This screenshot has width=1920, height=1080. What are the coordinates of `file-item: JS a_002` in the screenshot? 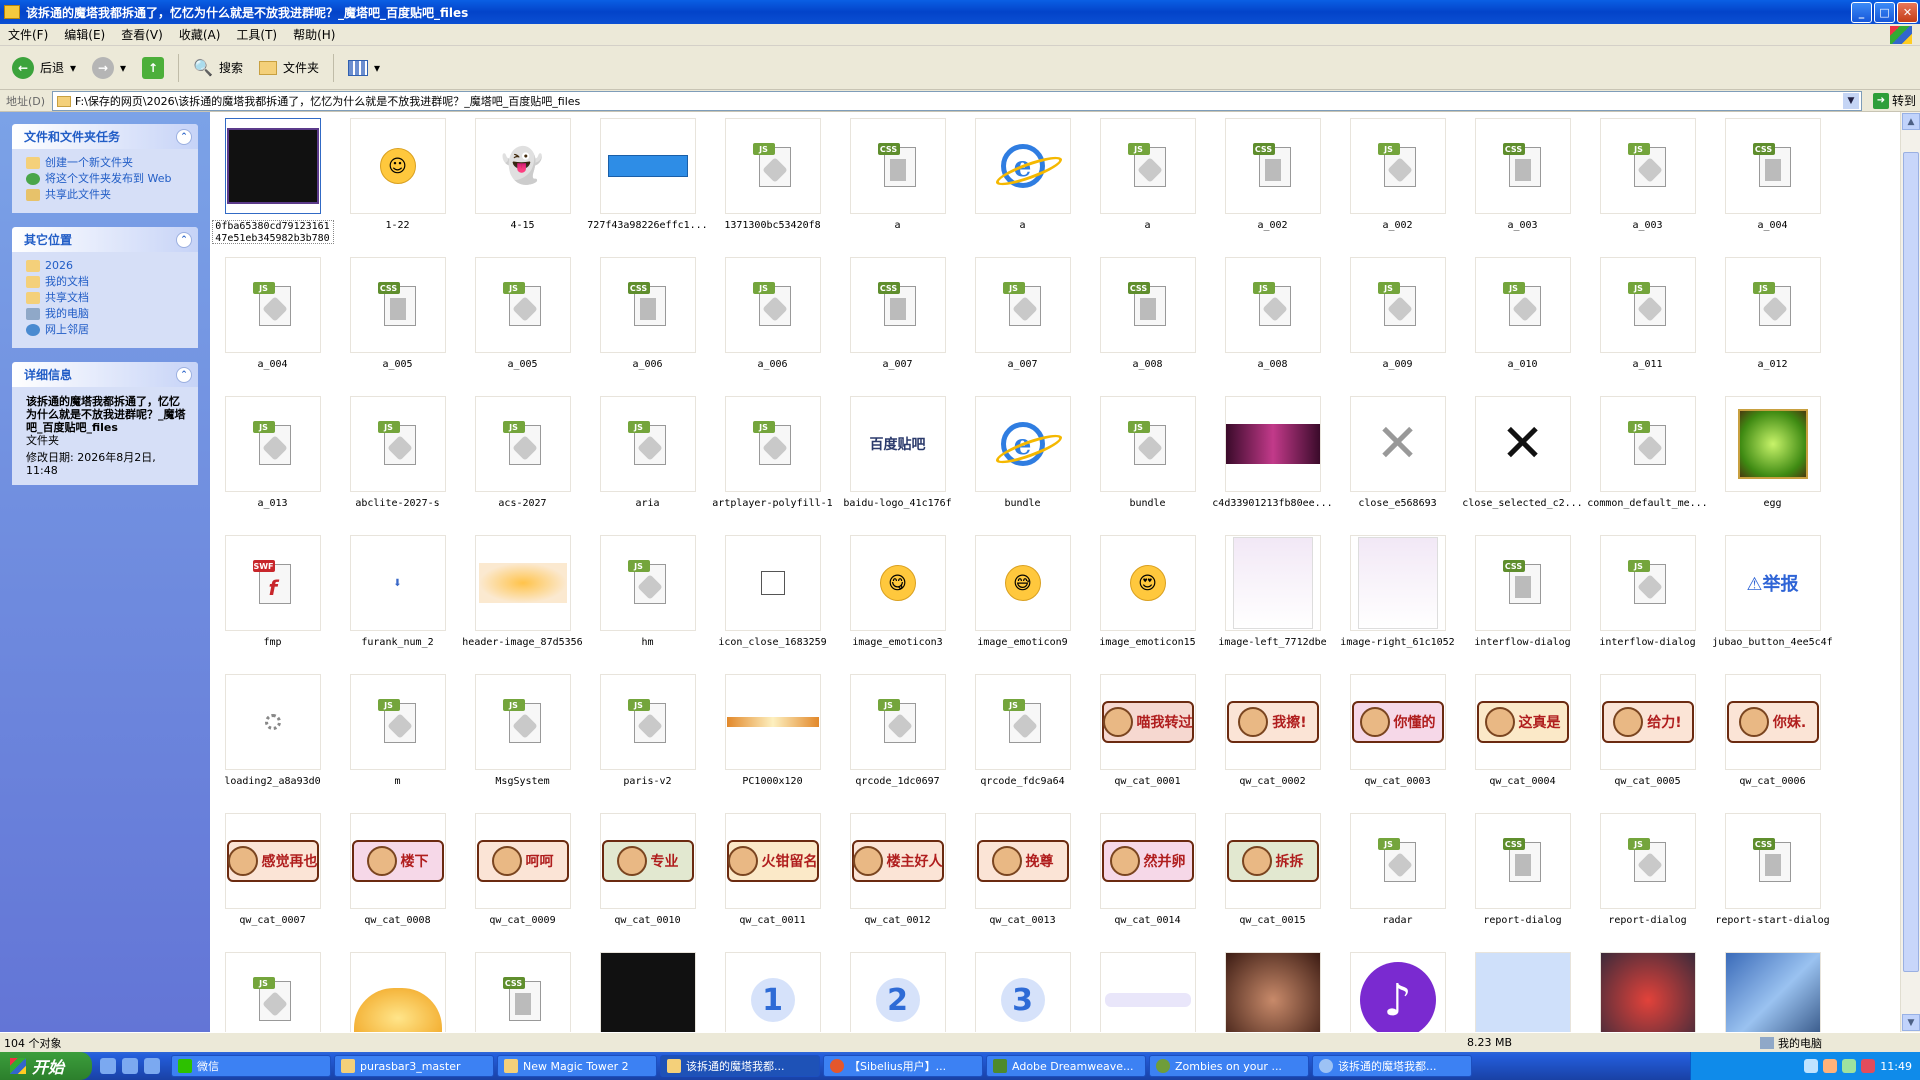 It's located at (1397, 187).